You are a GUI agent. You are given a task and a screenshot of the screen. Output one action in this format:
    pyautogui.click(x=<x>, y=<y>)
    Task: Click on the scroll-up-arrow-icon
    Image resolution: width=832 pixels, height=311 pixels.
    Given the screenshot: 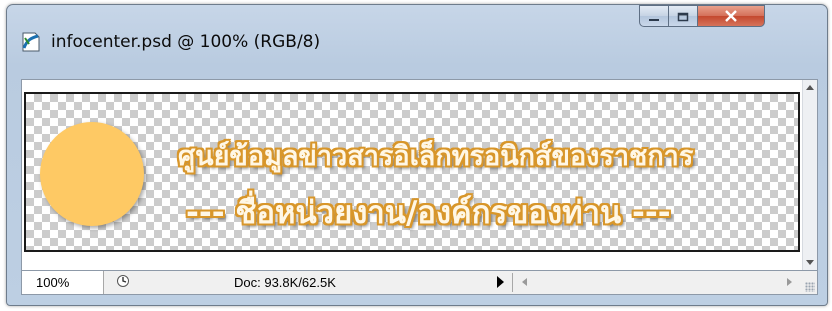 What is the action you would take?
    pyautogui.click(x=810, y=87)
    